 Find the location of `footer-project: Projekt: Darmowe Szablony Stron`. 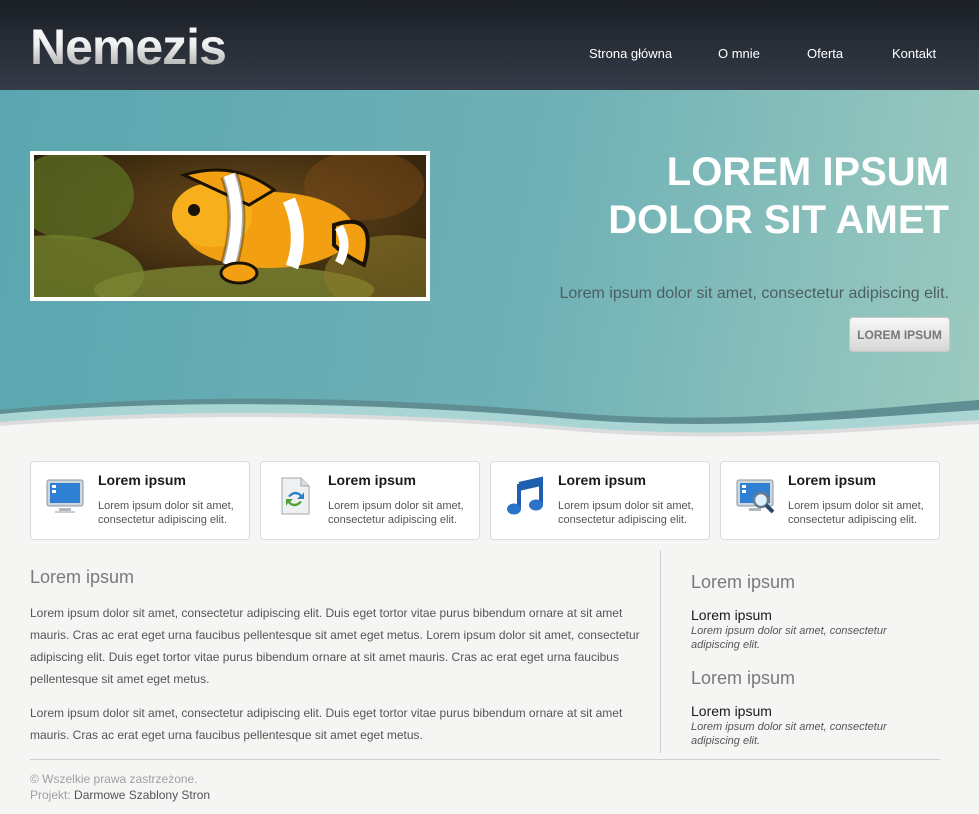

footer-project: Projekt: Darmowe Szablony Stron is located at coordinates (120, 795).